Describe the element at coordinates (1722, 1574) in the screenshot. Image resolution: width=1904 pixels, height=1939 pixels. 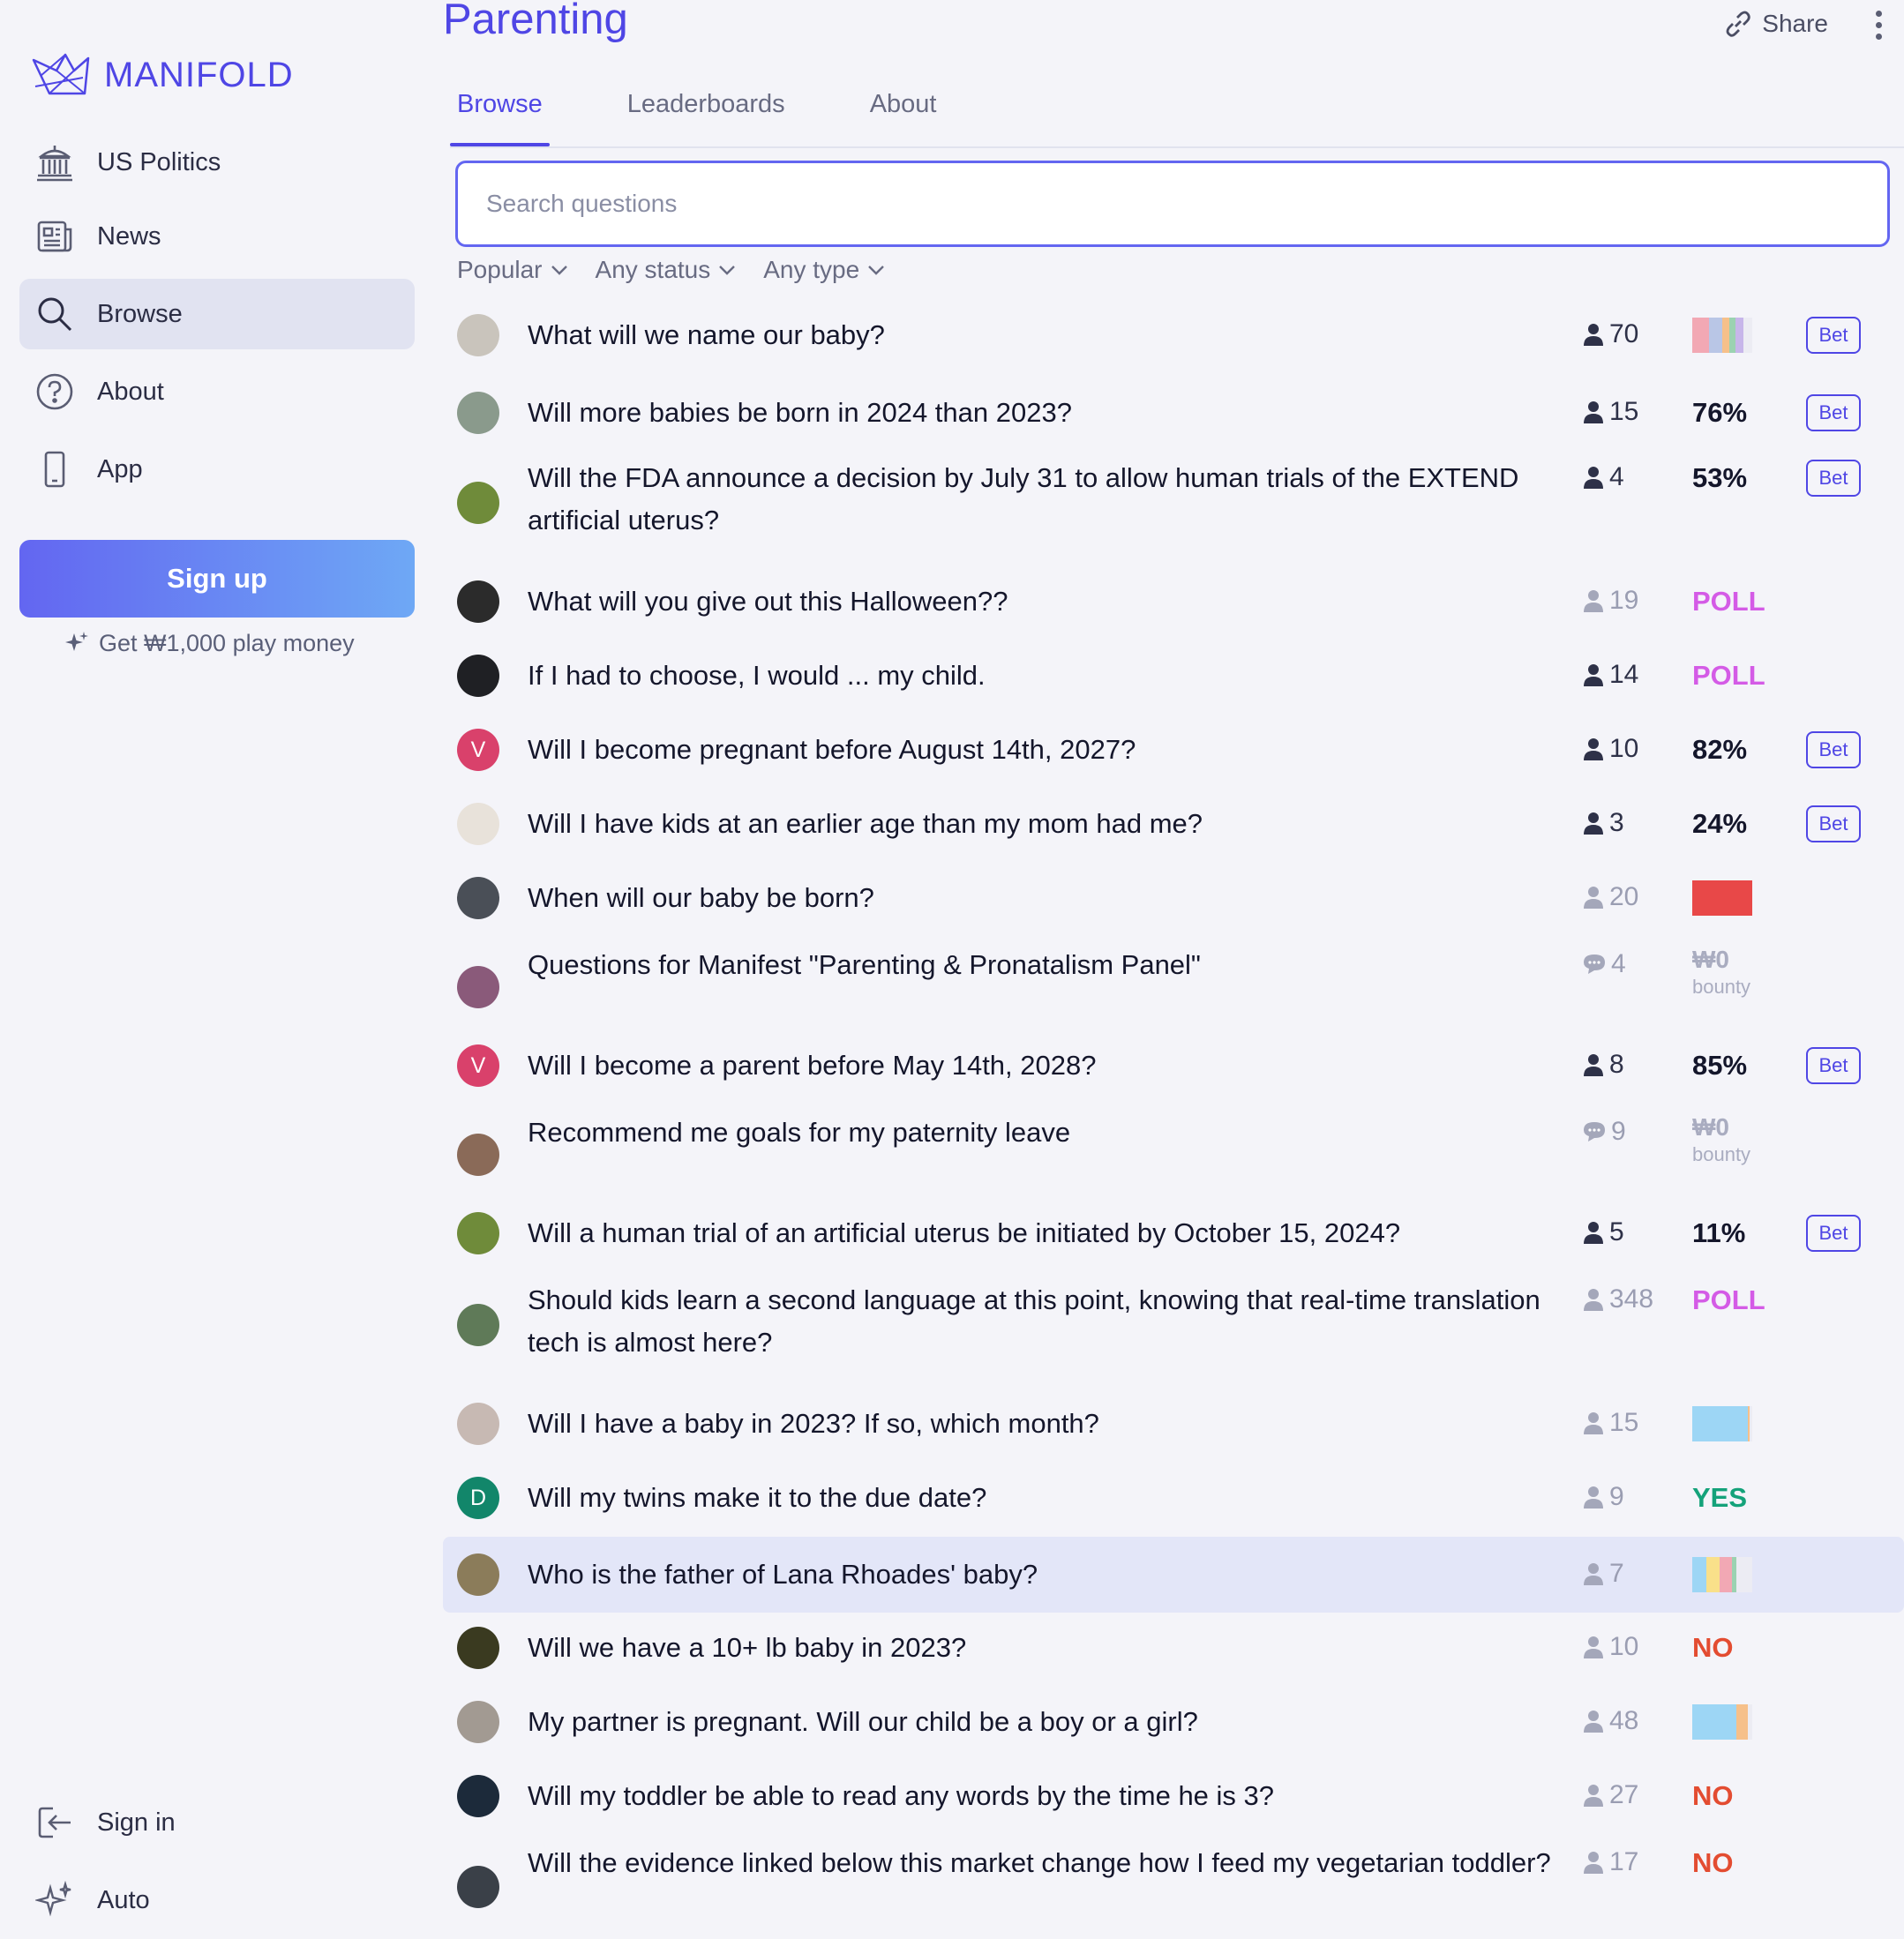
I see `multi-choice-probability-bar` at that location.